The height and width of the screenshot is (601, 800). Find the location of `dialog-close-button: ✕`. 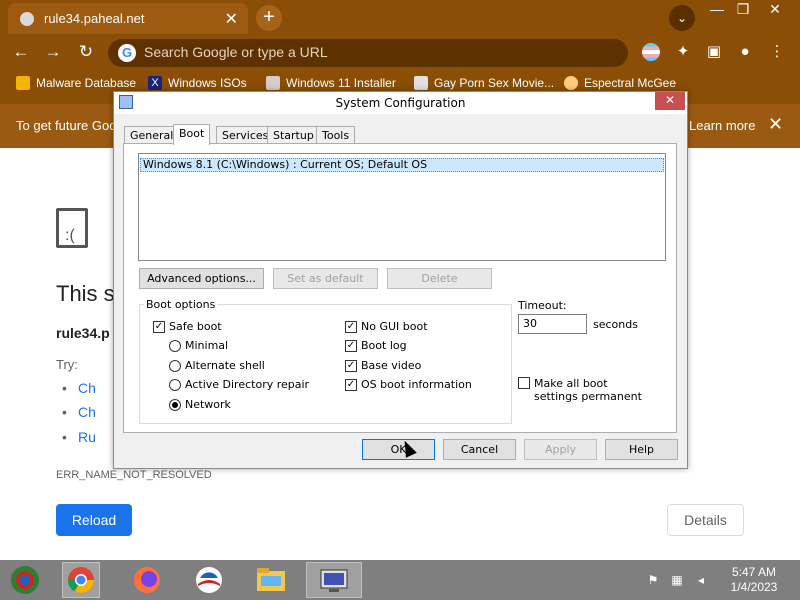

dialog-close-button: ✕ is located at coordinates (670, 101).